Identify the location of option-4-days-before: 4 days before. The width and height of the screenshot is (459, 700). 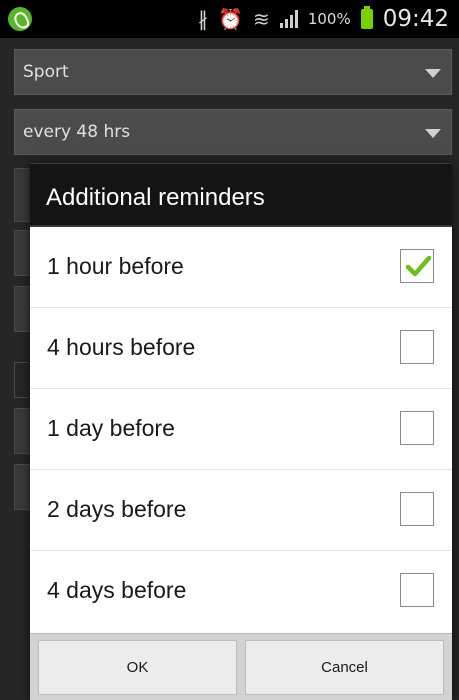
(241, 591).